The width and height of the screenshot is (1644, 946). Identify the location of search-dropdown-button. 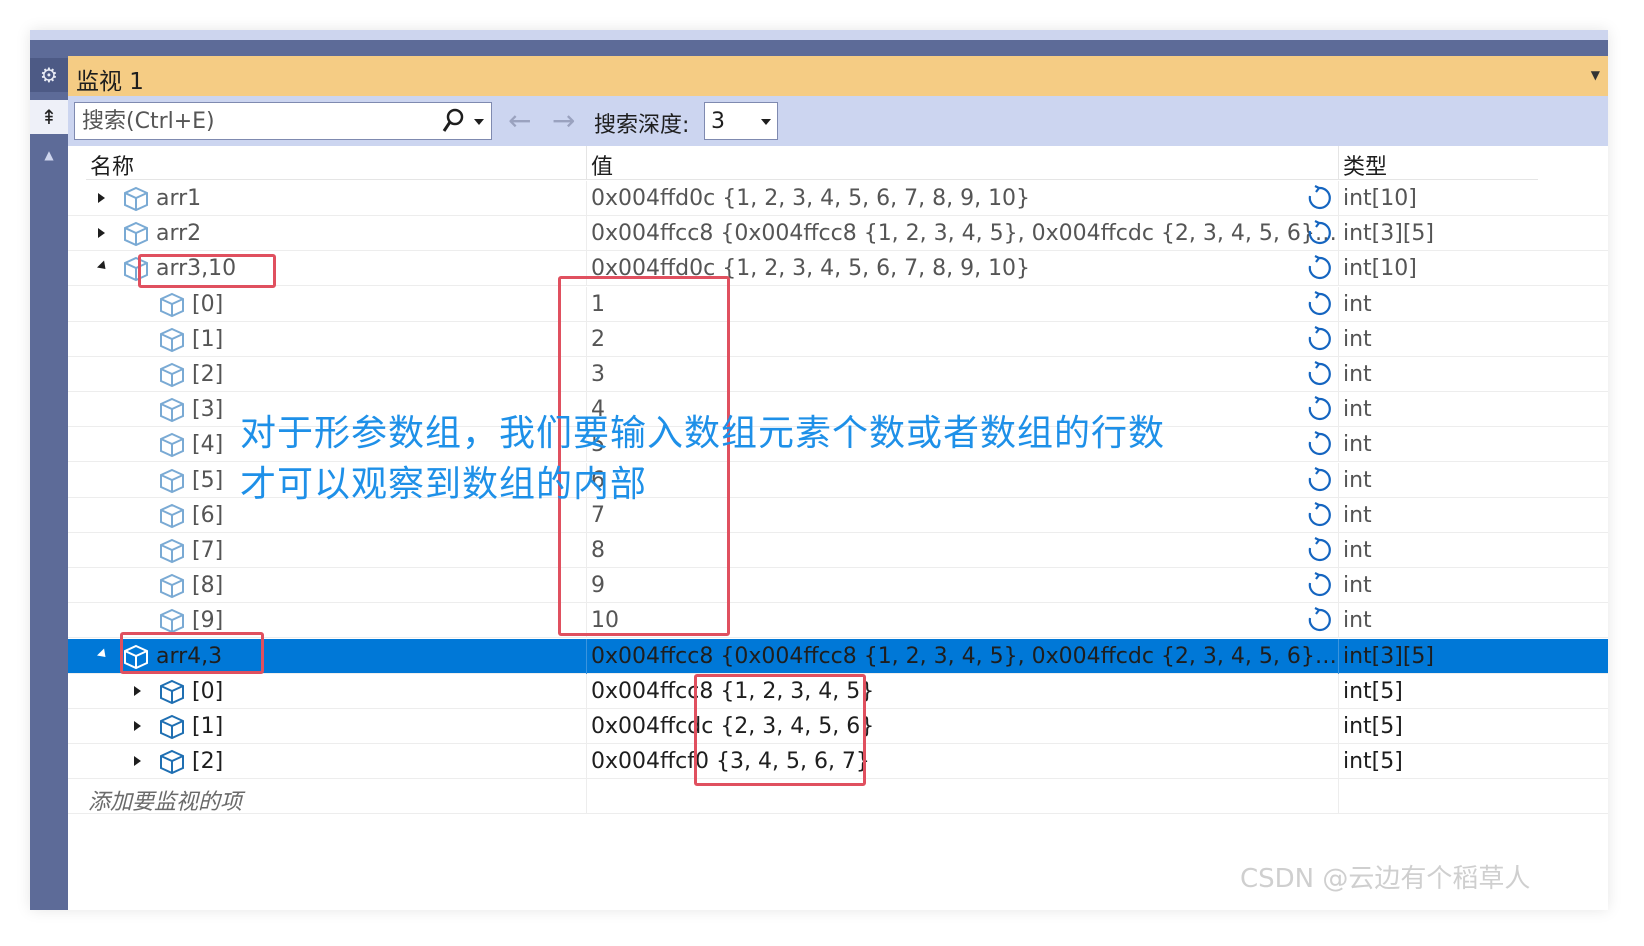
(480, 121).